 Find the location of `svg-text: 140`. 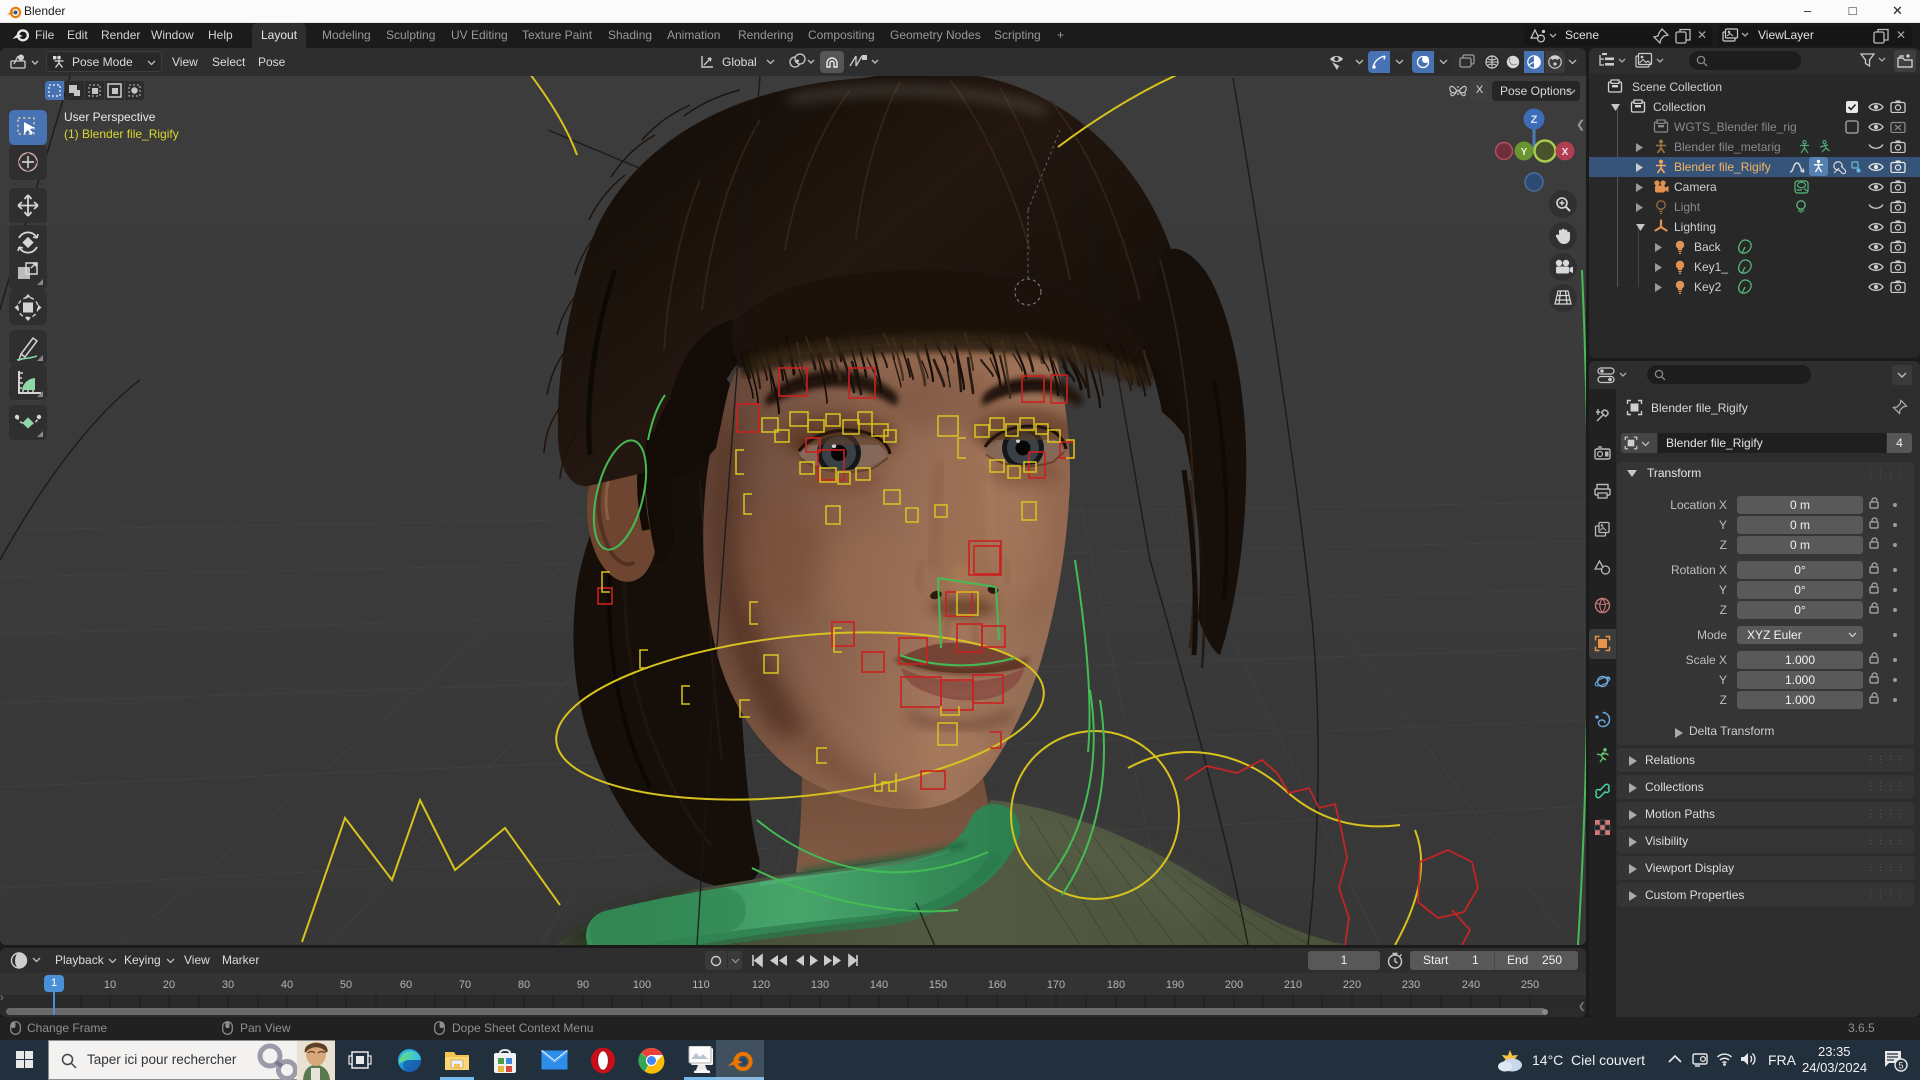

svg-text: 140 is located at coordinates (879, 985).